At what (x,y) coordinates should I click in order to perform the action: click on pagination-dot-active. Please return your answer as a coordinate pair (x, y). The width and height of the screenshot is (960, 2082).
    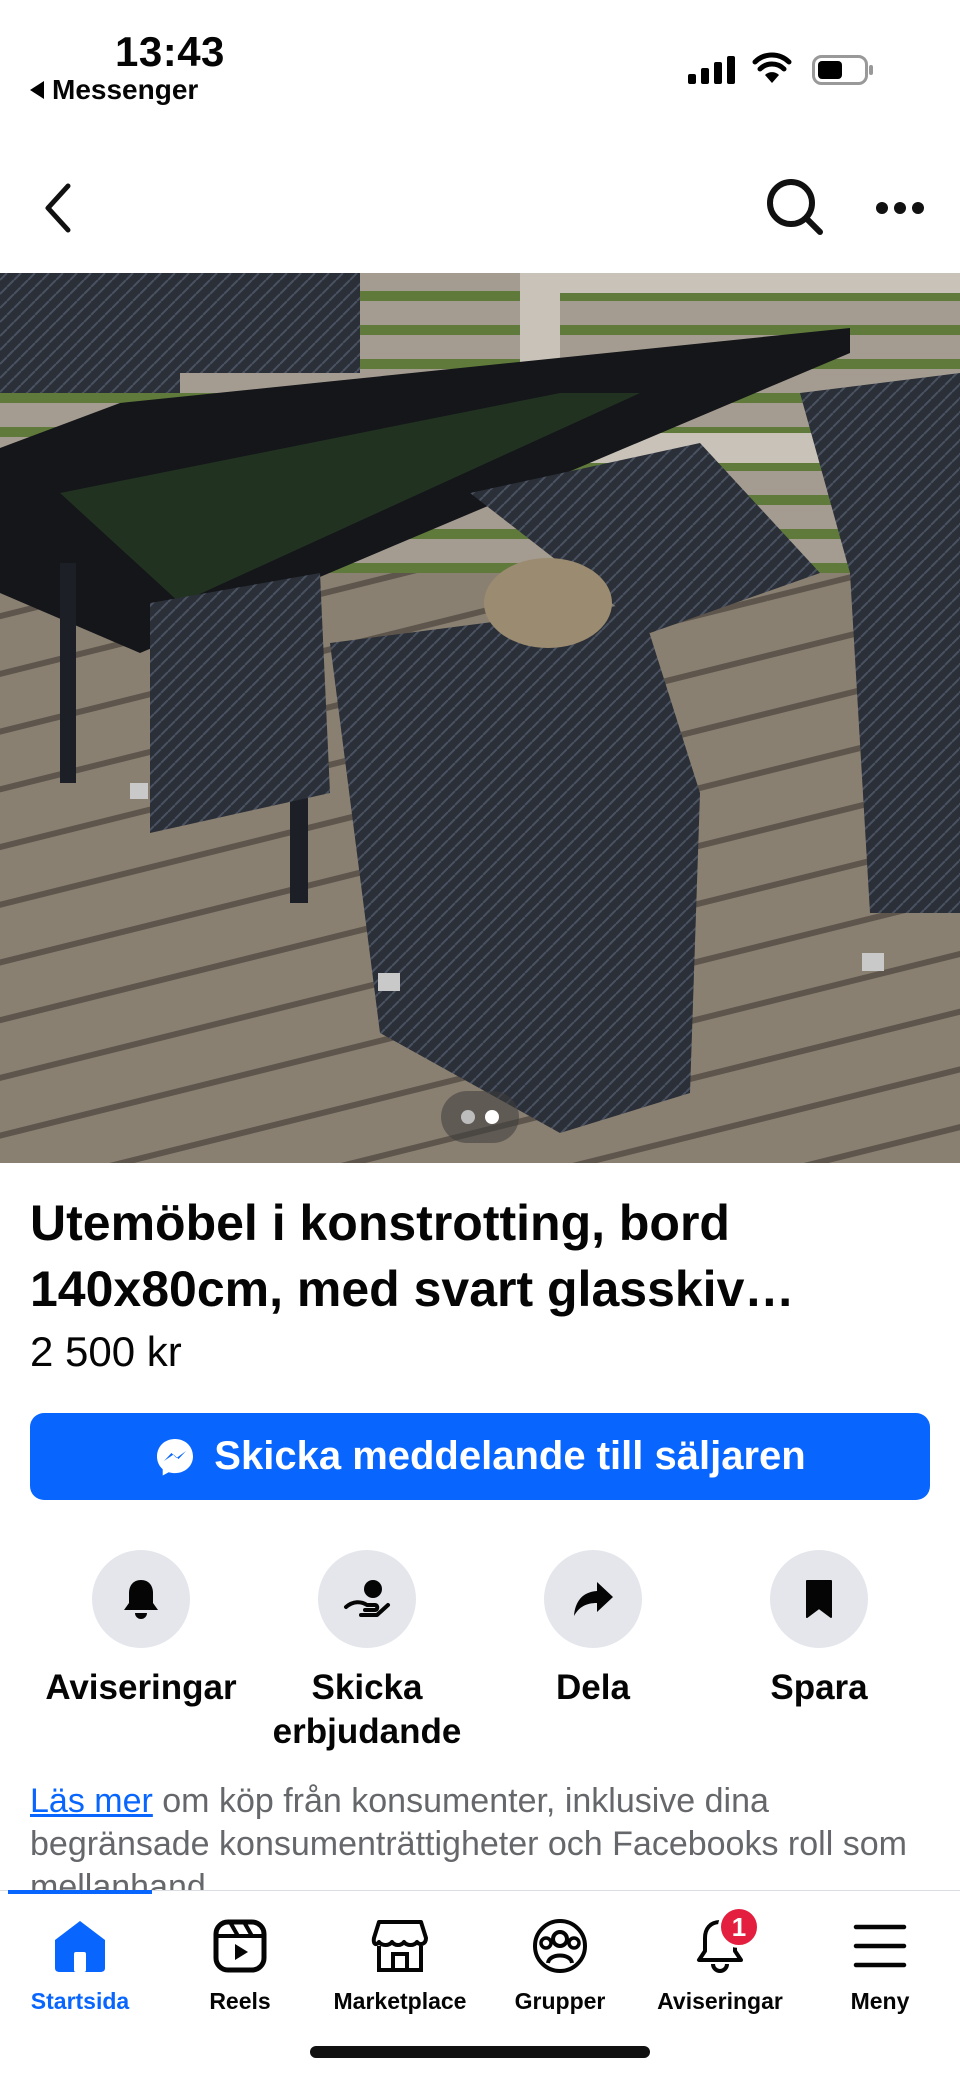
    Looking at the image, I should click on (492, 1117).